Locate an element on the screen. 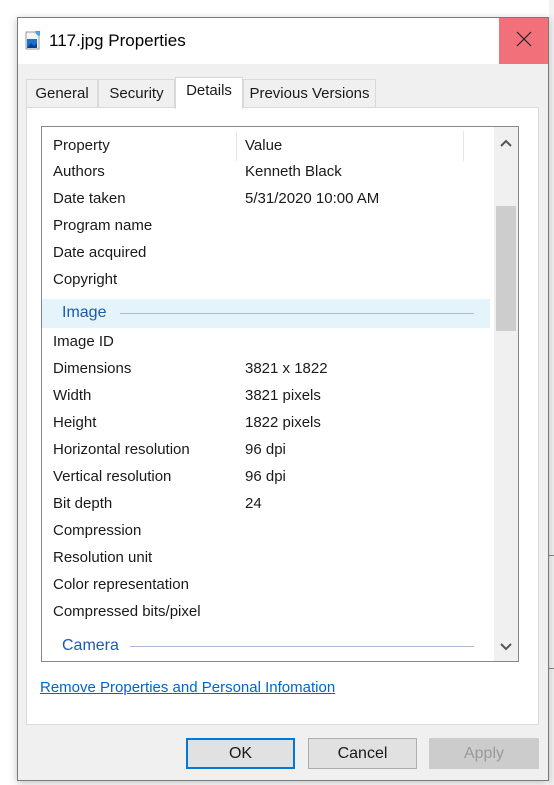  property-name: Resolution unit is located at coordinates (103, 557).